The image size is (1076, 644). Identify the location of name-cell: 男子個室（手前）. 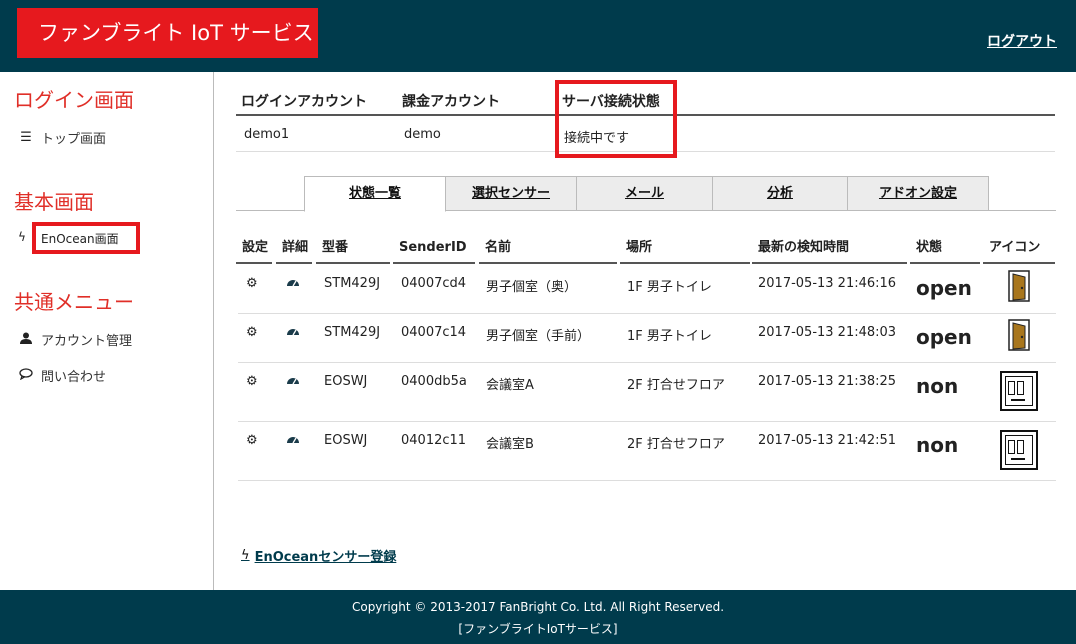
(538, 336).